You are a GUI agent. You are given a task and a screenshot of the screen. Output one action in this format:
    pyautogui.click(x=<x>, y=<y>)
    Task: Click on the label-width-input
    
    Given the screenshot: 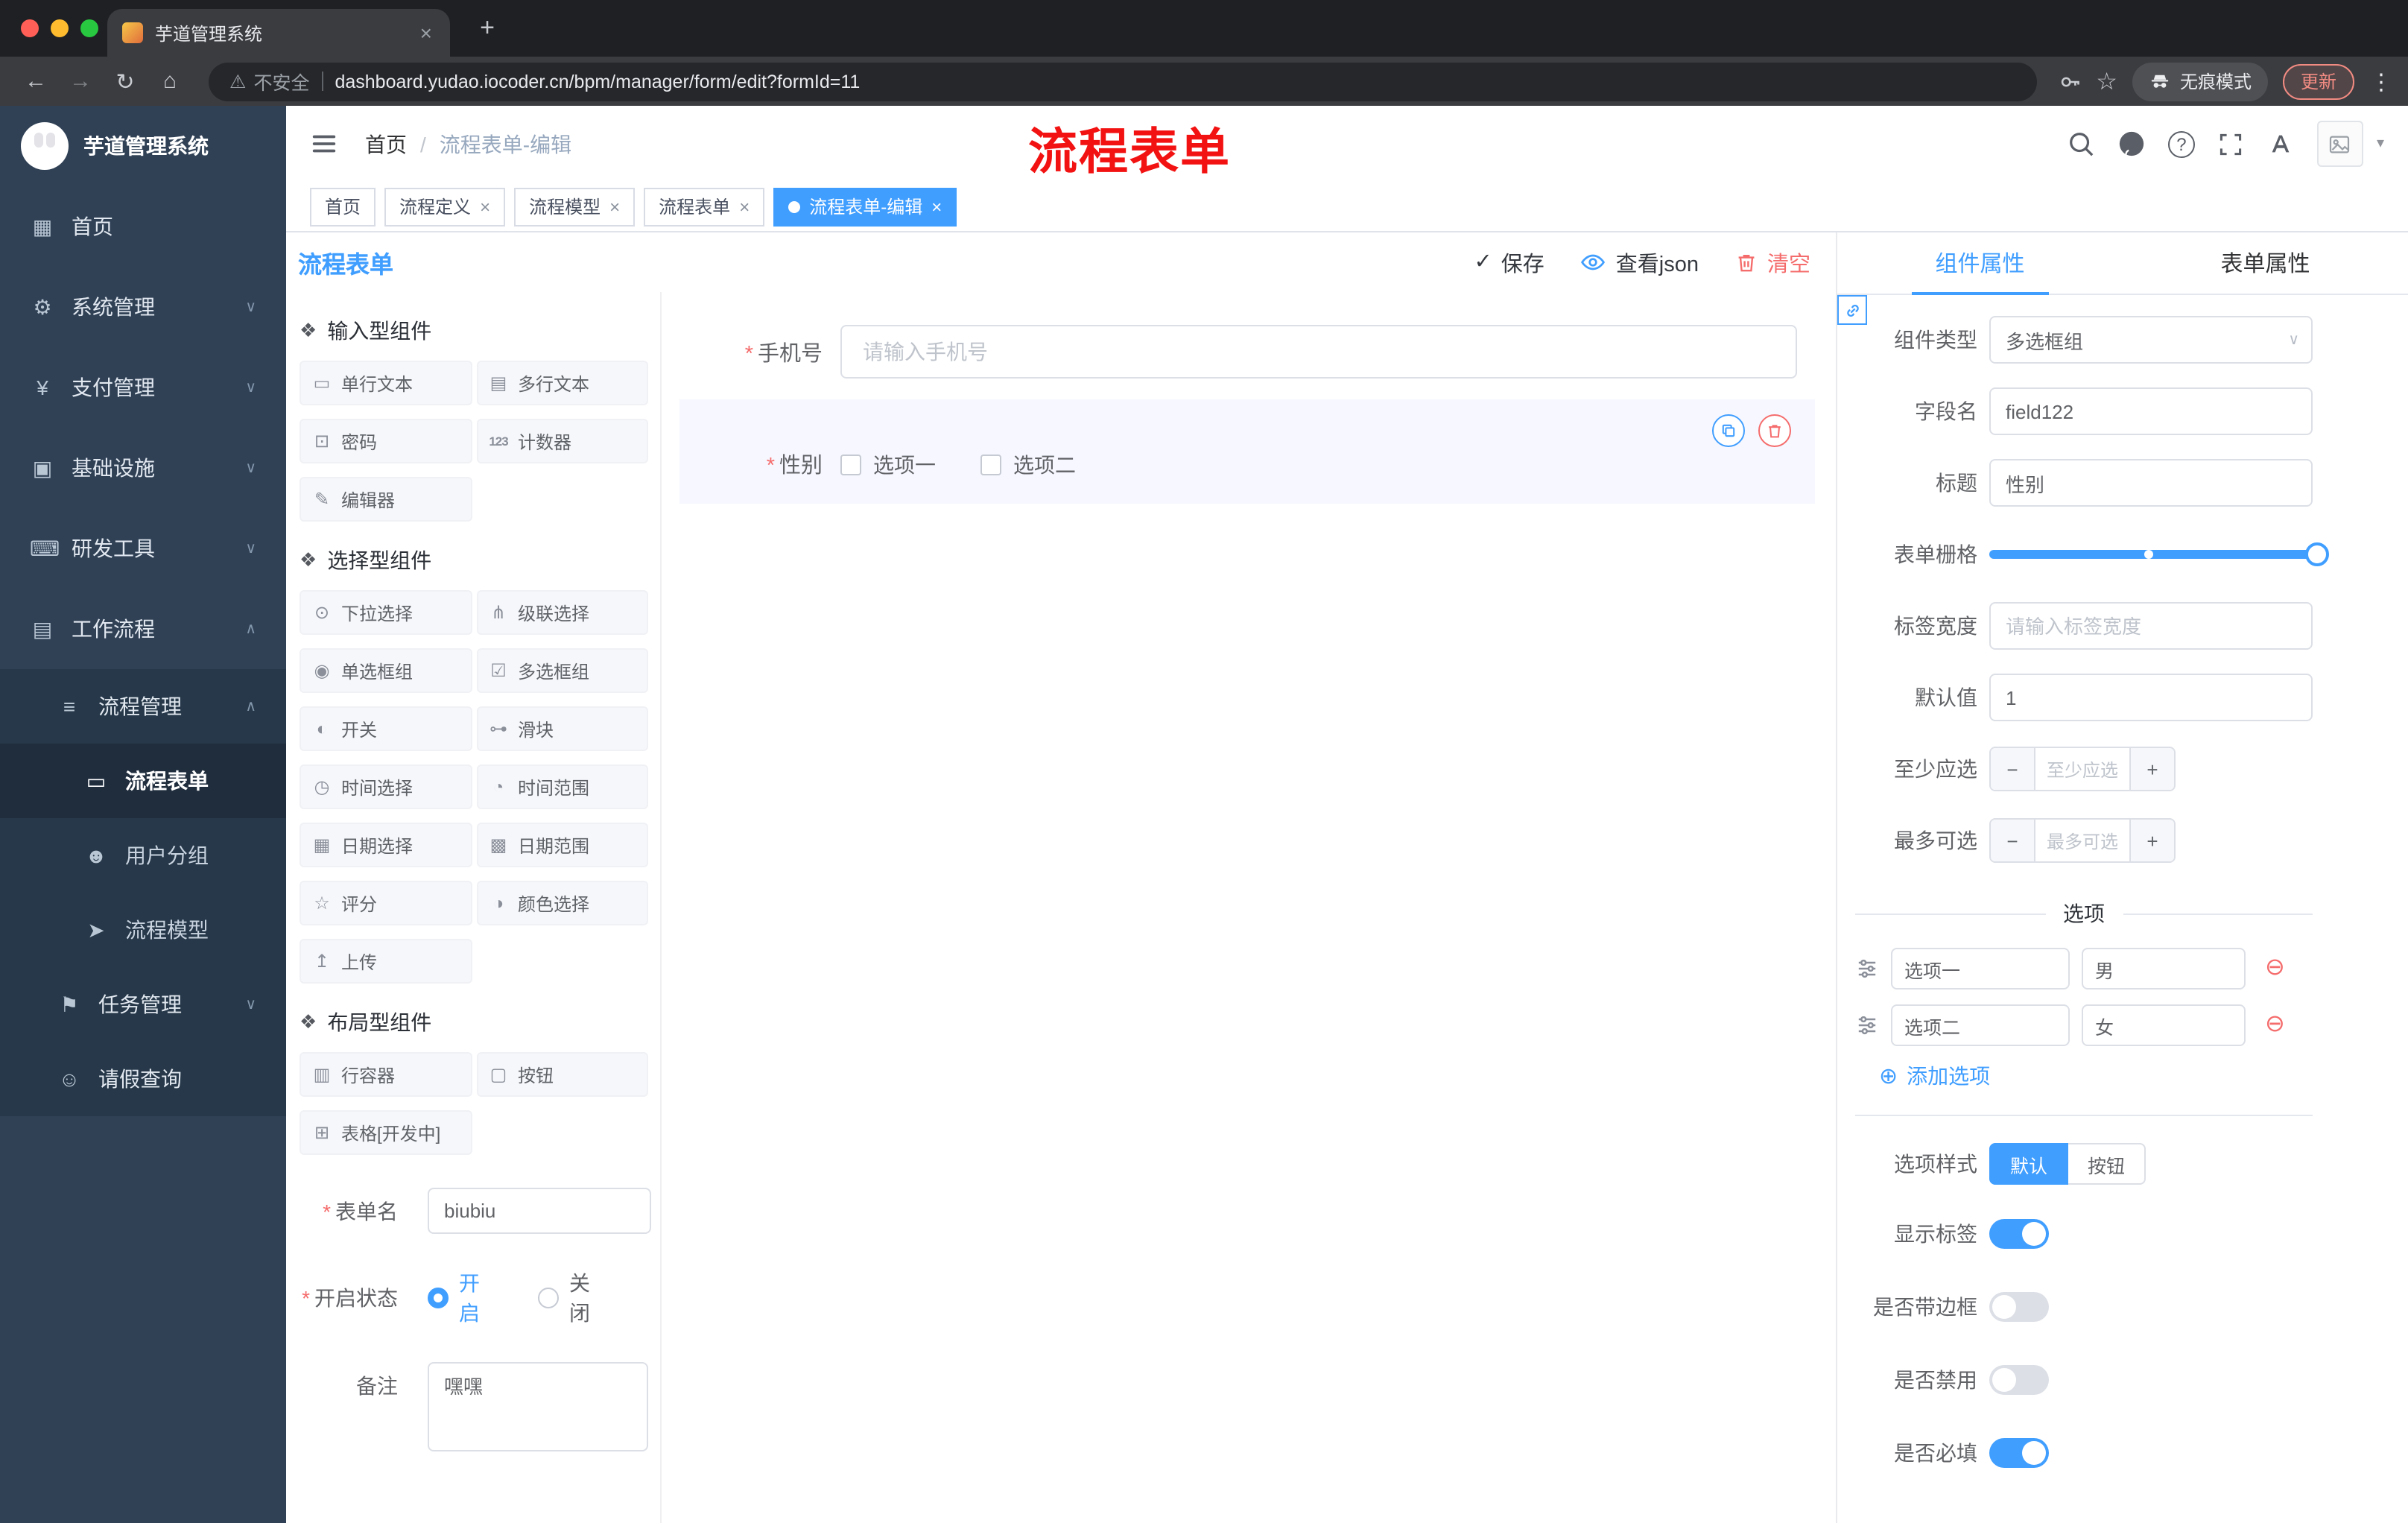 What is the action you would take?
    pyautogui.click(x=2151, y=626)
    